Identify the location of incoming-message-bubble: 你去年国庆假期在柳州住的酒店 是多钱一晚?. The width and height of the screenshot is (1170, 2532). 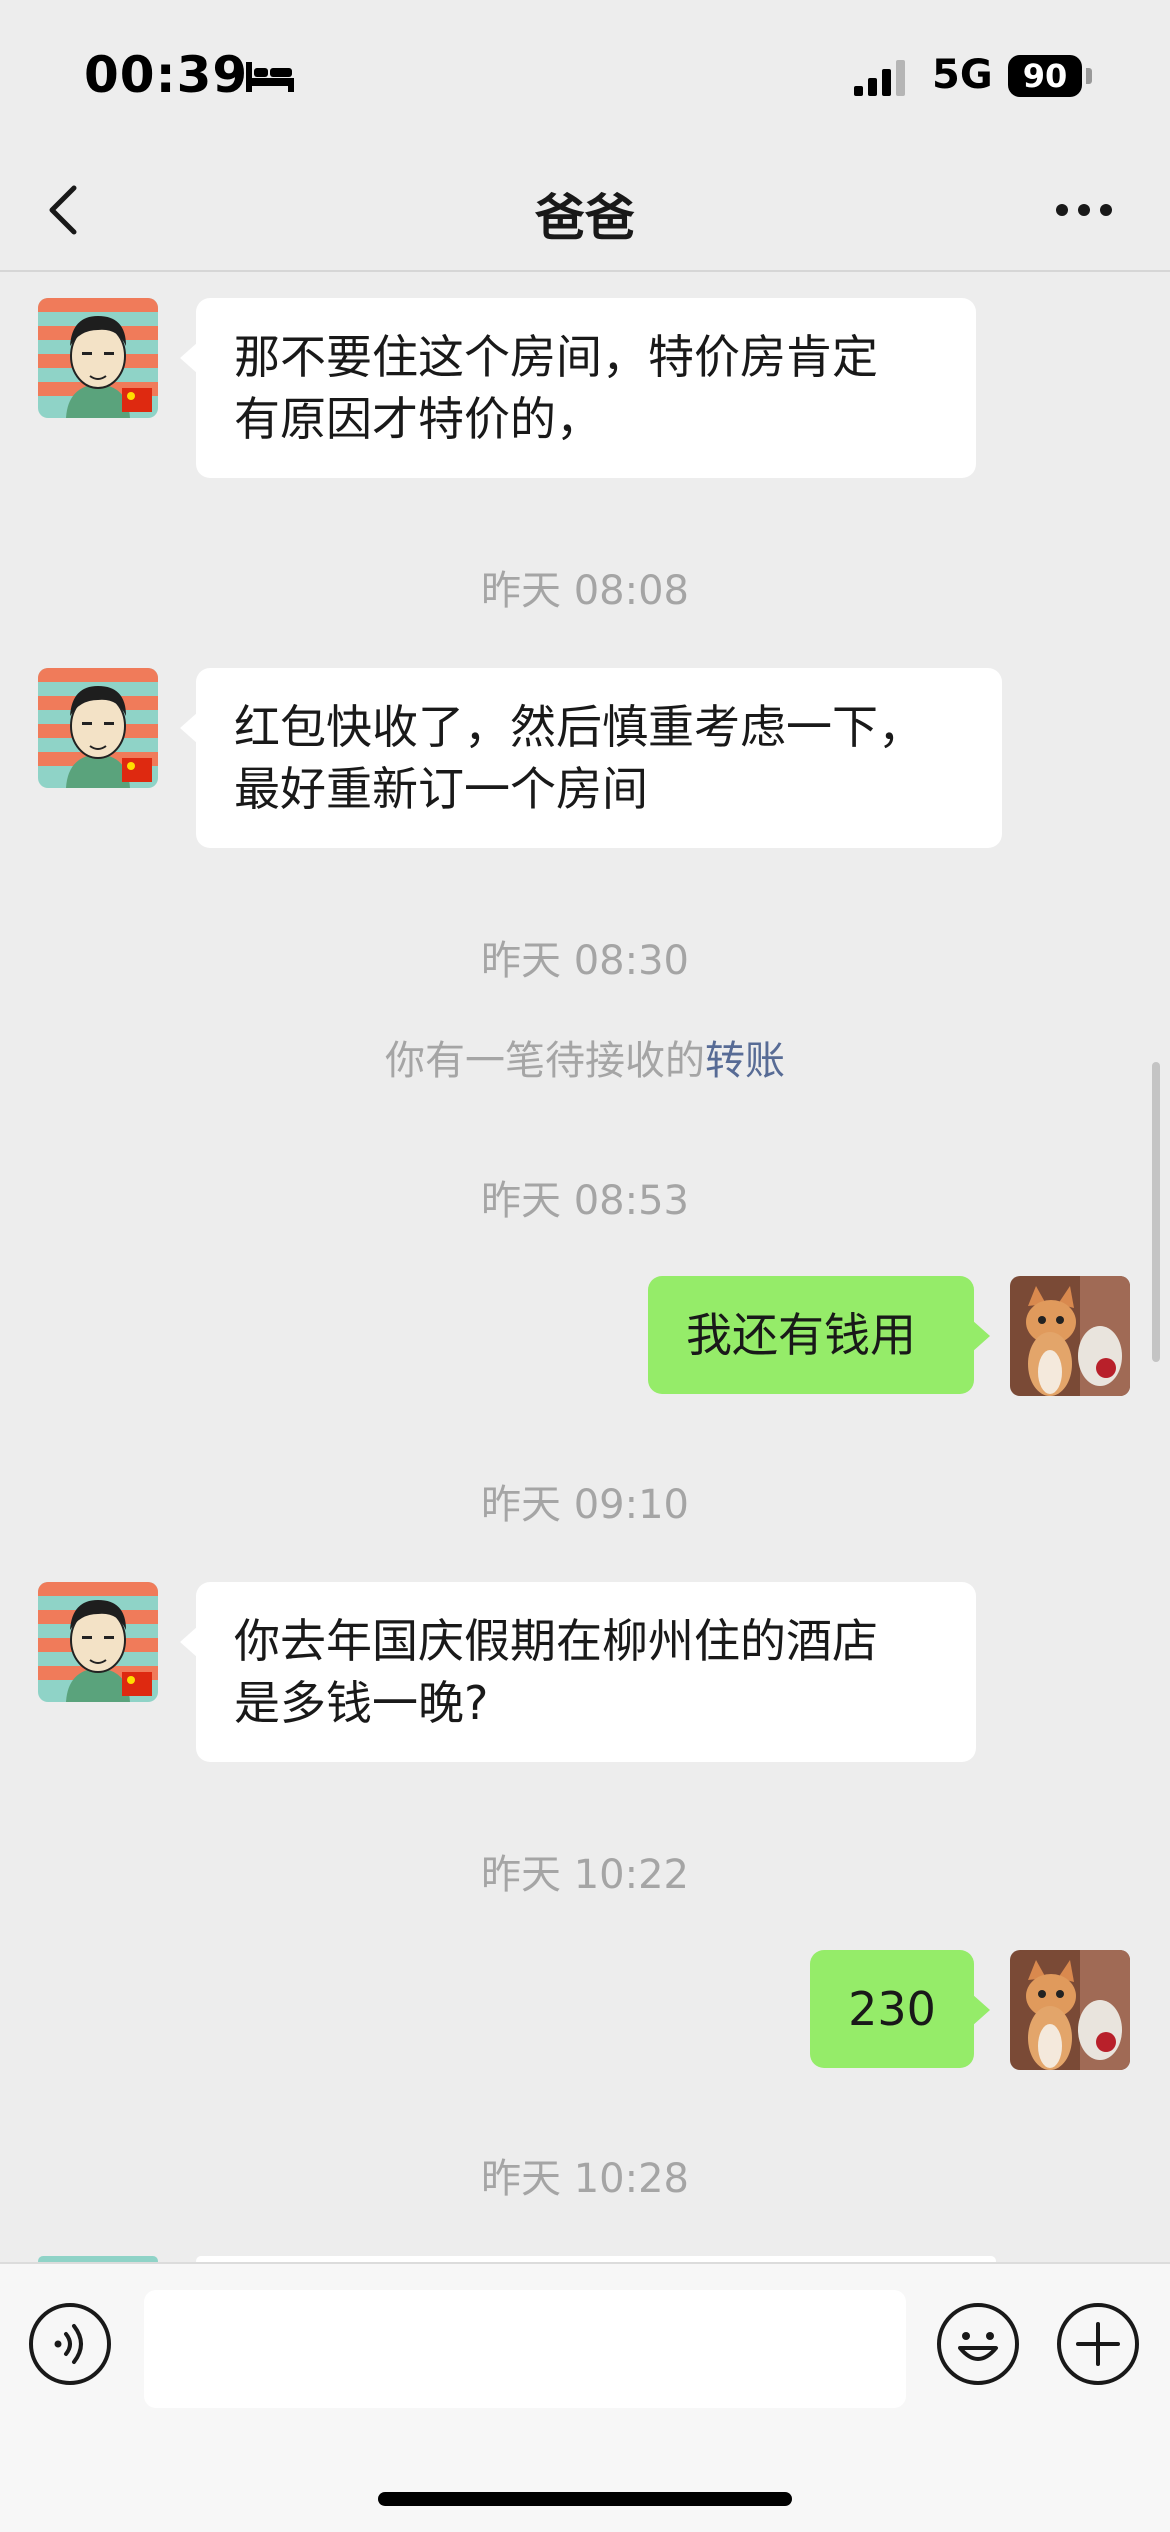
(578, 1672).